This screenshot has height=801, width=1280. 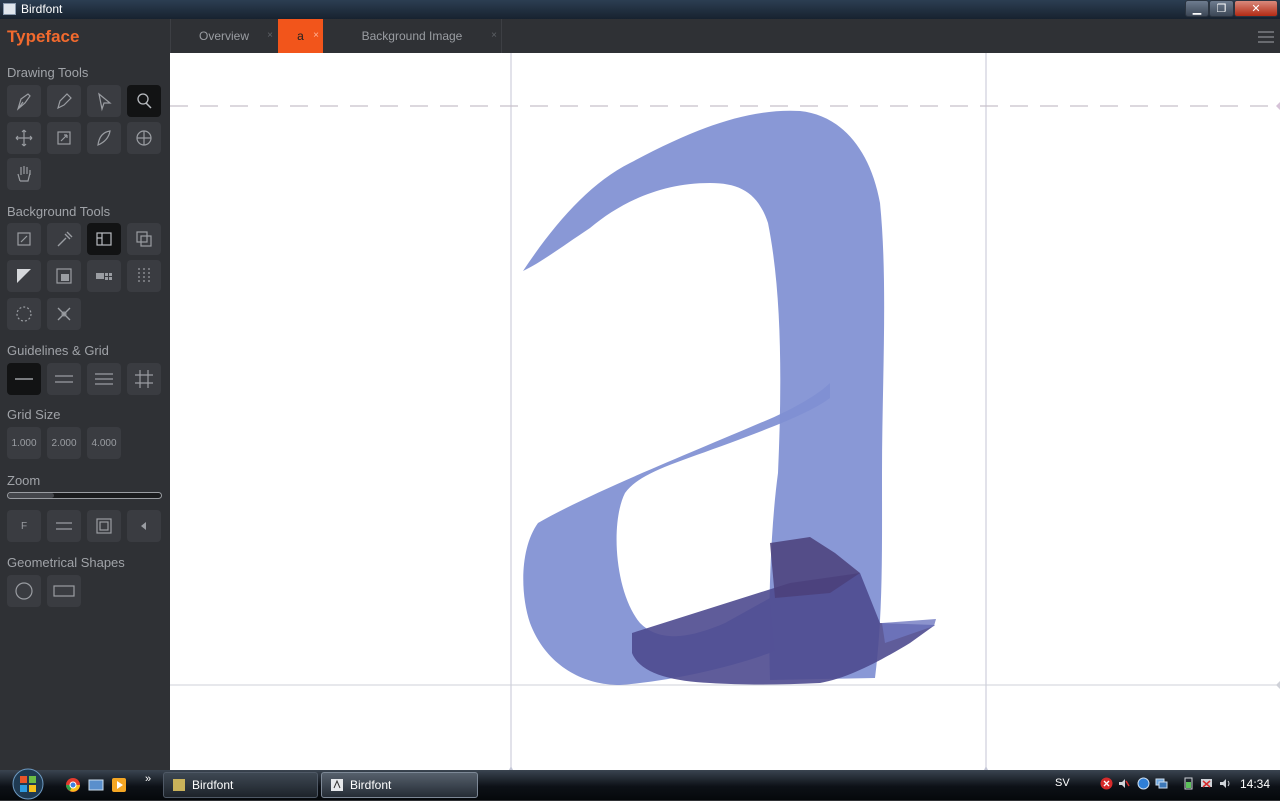 I want to click on rectangle-shape-button, so click(x=64, y=591).